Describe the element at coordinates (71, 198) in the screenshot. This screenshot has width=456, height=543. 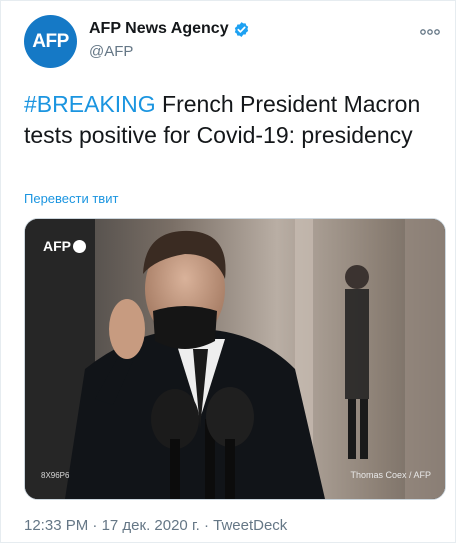
I see `translate-tweet-link: Перевести твит` at that location.